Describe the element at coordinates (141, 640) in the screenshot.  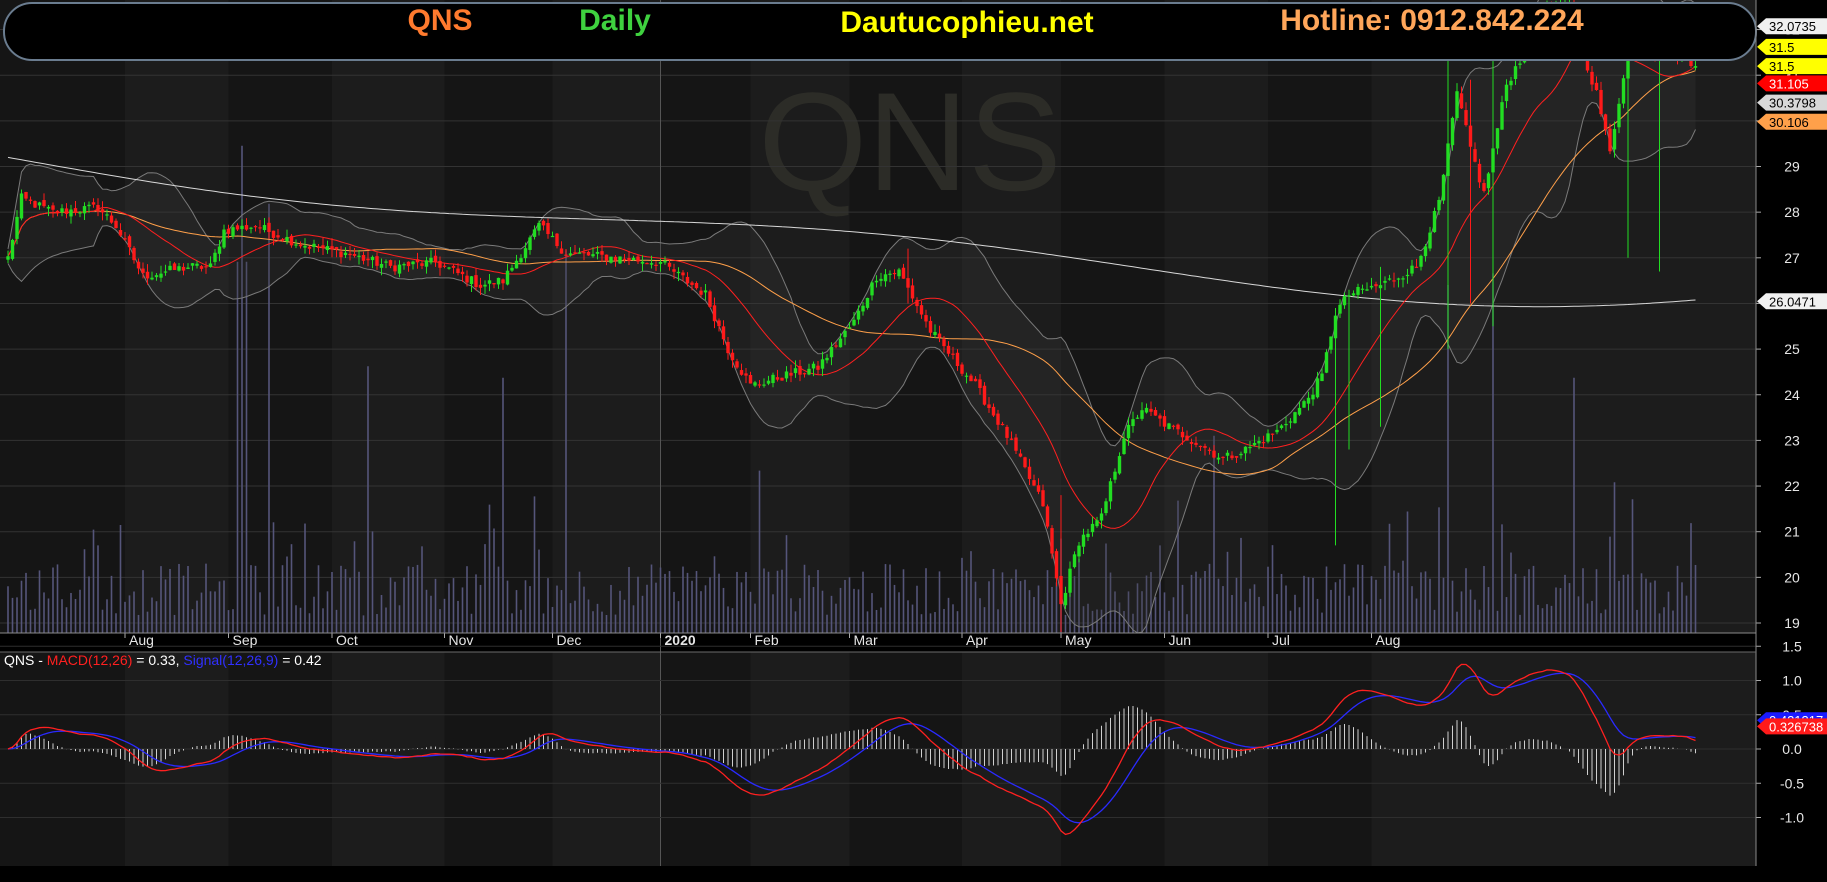
I see `month-label: Aug` at that location.